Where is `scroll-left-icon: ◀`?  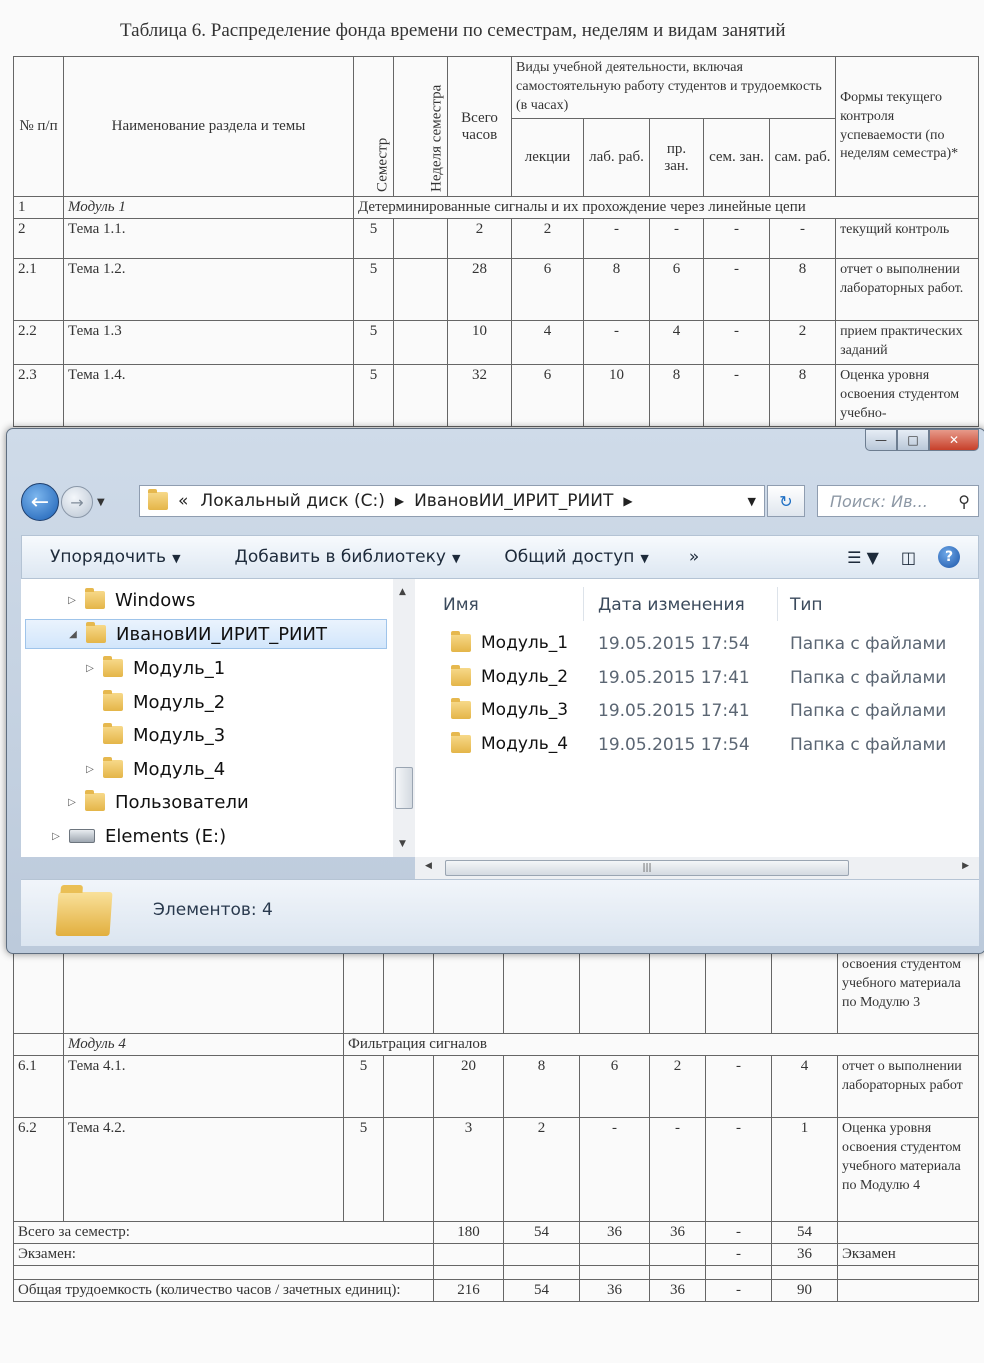 scroll-left-icon: ◀ is located at coordinates (428, 866).